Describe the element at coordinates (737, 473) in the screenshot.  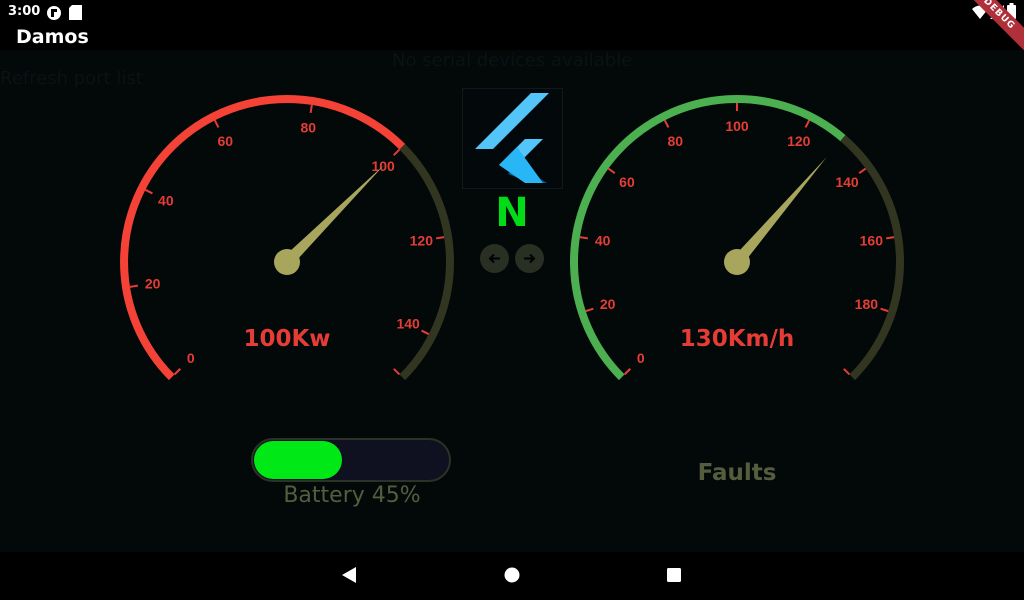
I see `faults-label: Faults` at that location.